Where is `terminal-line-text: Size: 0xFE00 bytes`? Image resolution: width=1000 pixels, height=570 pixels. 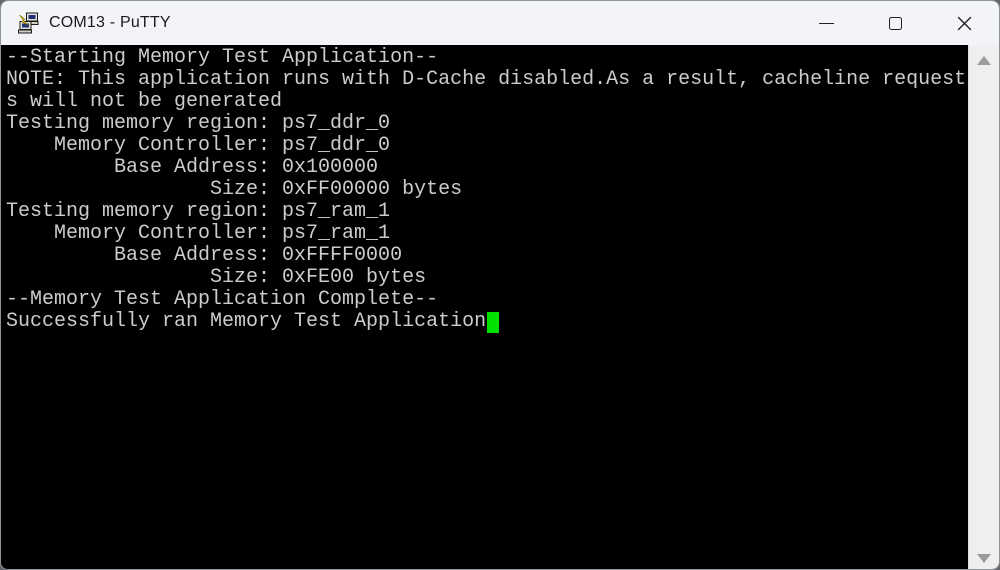 terminal-line-text: Size: 0xFE00 bytes is located at coordinates (216, 277).